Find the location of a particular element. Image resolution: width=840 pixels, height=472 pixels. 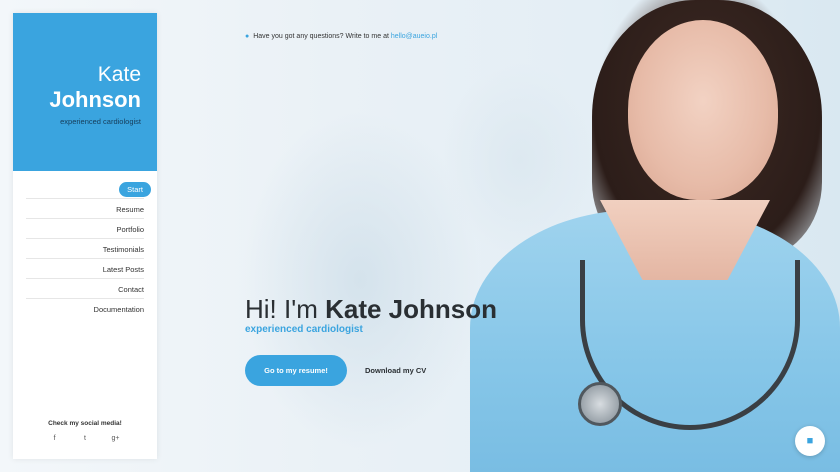

hero-greeting: Hi! I'm is located at coordinates (281, 309).